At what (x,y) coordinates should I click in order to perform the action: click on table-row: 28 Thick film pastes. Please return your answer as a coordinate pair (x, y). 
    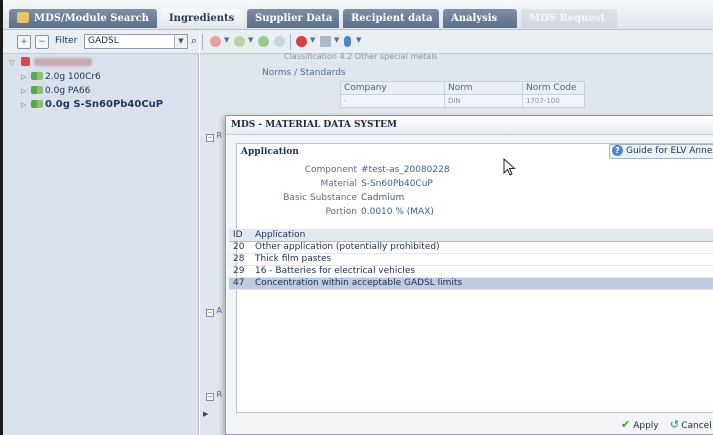
    Looking at the image, I should click on (471, 259).